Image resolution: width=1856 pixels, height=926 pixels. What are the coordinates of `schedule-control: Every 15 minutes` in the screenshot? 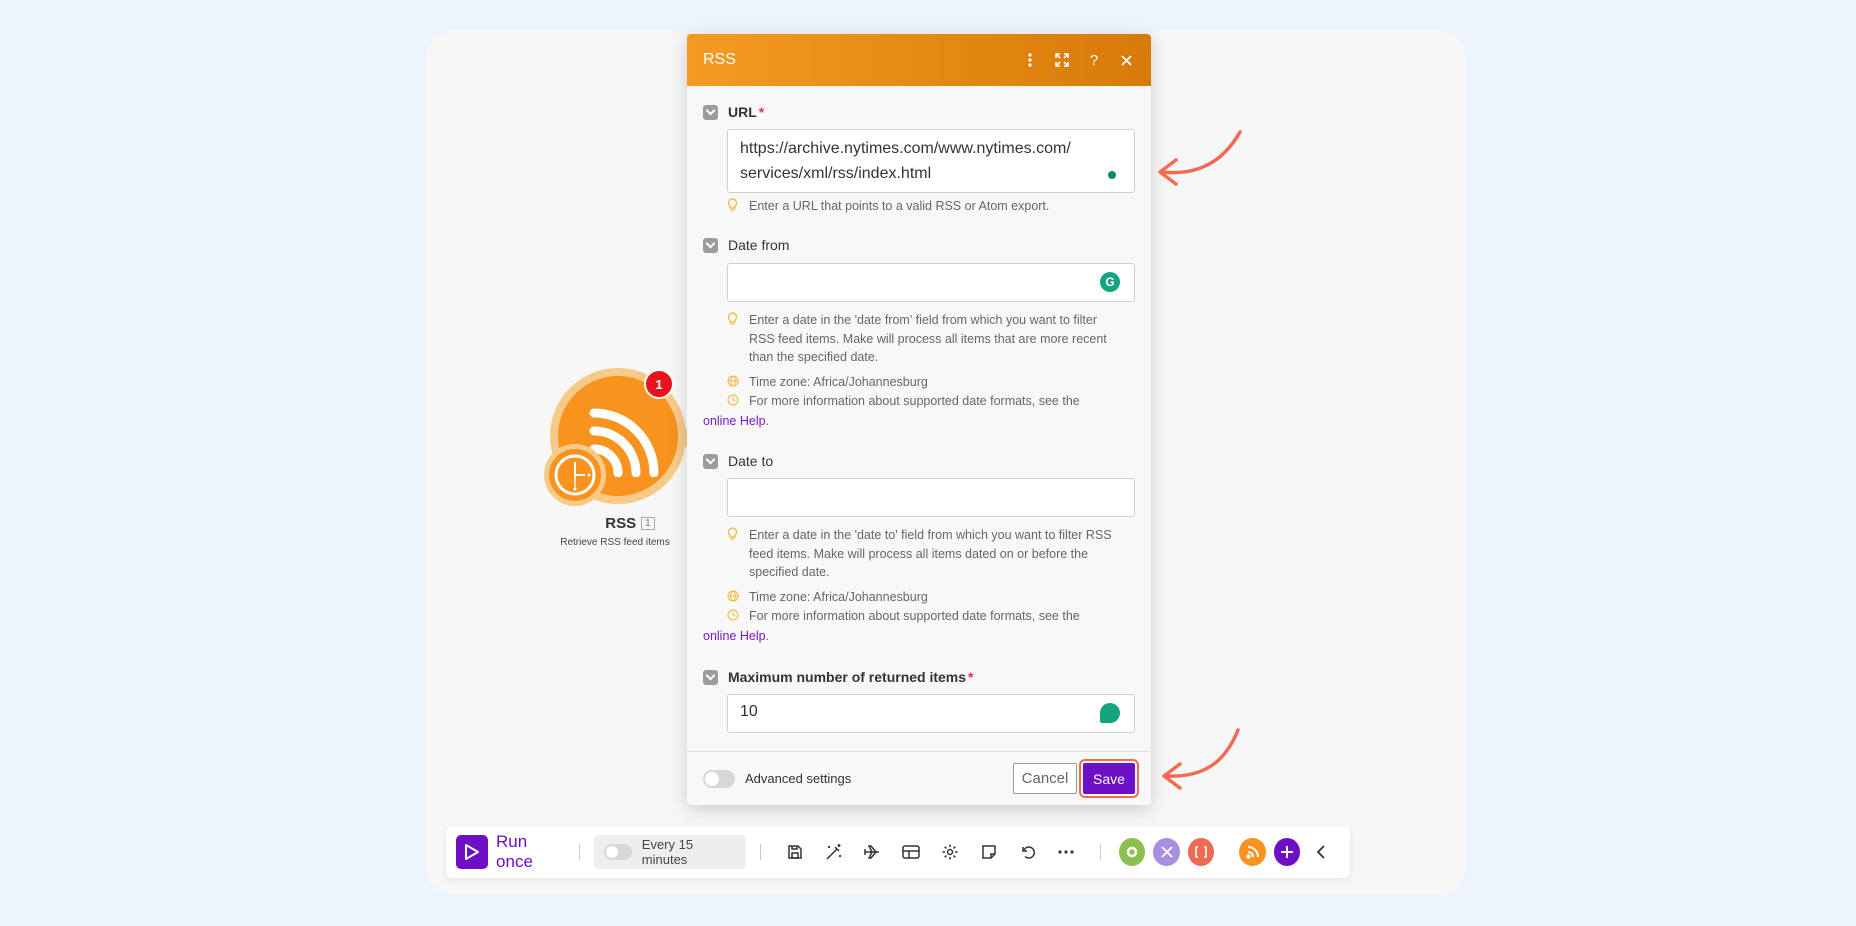 It's located at (670, 852).